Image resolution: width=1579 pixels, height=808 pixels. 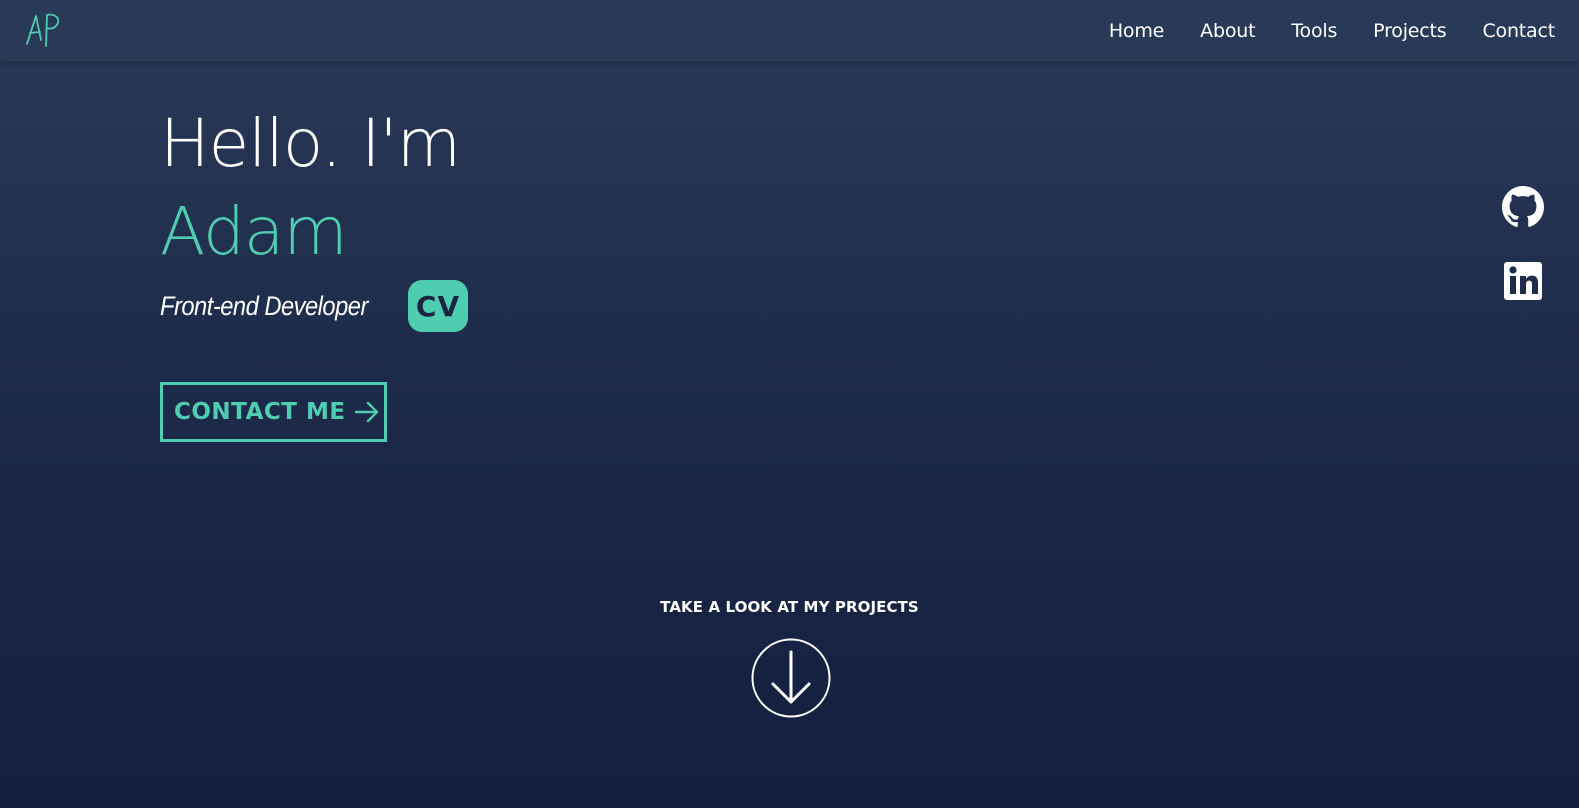 What do you see at coordinates (1410, 31) in the screenshot?
I see `nav-projects-link: Projects` at bounding box center [1410, 31].